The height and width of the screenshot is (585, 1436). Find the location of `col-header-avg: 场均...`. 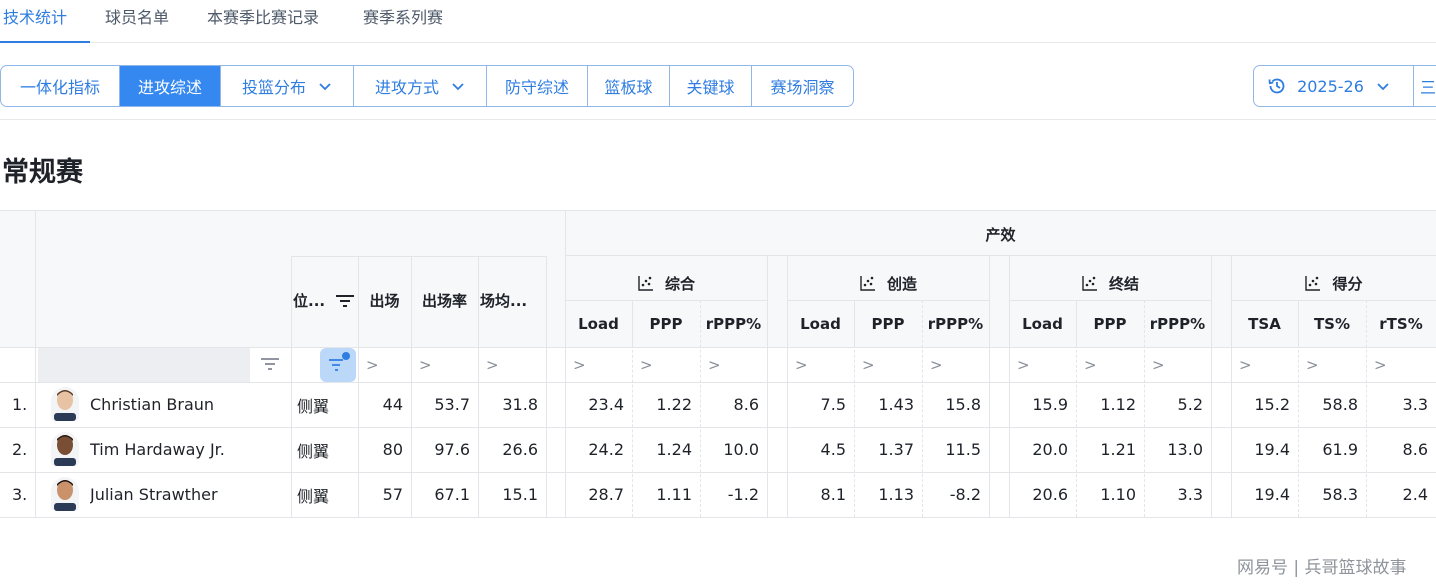

col-header-avg: 场均... is located at coordinates (512, 300).